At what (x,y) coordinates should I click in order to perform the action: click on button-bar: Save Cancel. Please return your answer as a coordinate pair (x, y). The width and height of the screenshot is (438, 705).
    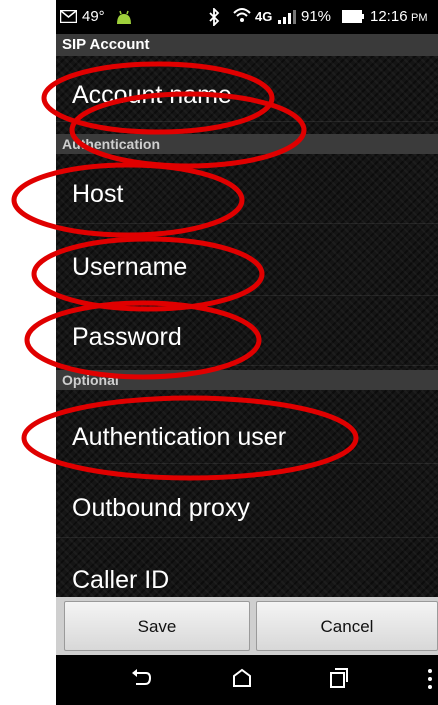
    Looking at the image, I should click on (247, 626).